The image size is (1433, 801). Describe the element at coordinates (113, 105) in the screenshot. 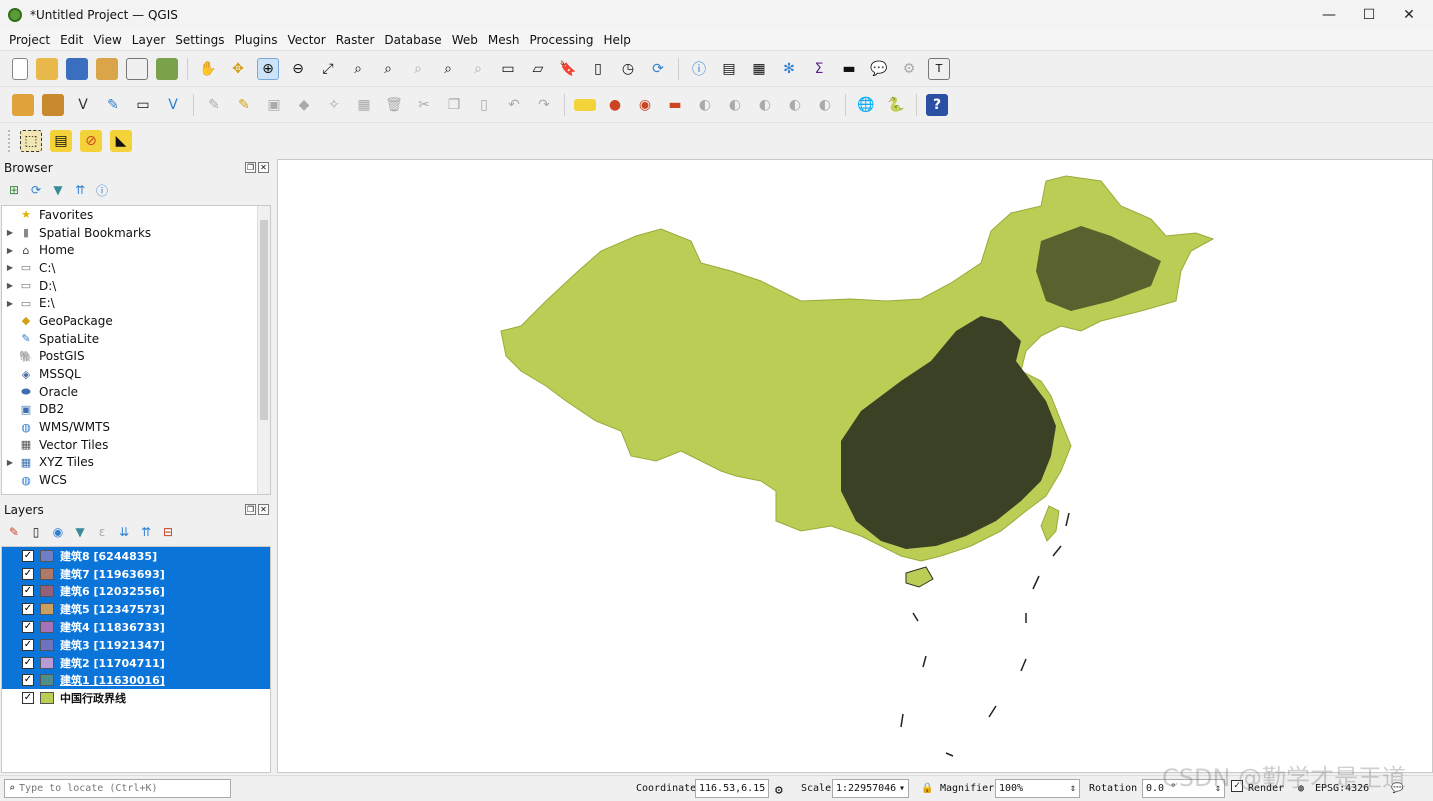

I see `new-spatialite-layer-icon: ✎` at that location.